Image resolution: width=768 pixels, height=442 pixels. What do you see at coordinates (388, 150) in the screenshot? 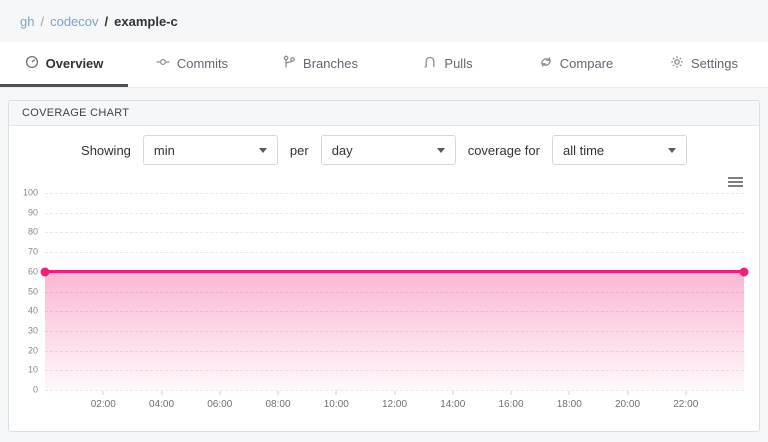
I see `interval-select: day` at bounding box center [388, 150].